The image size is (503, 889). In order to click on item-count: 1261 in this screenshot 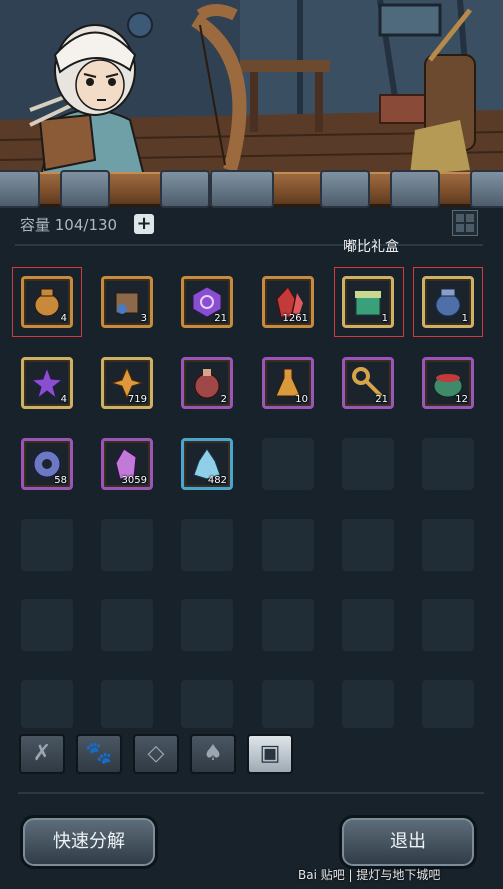, I will do `click(295, 318)`.